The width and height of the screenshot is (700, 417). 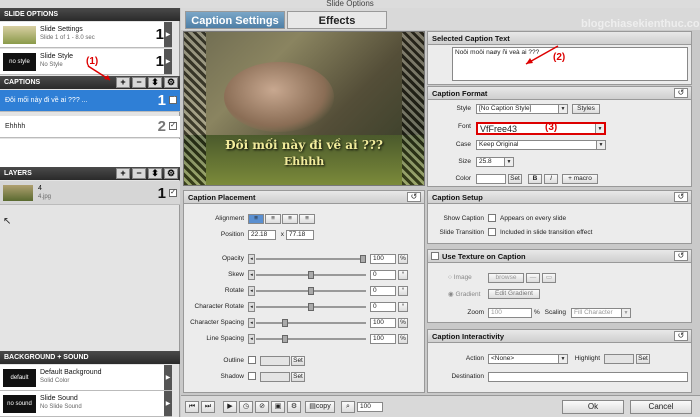 I want to click on font-select: VfFree43 ▼, so click(x=541, y=128).